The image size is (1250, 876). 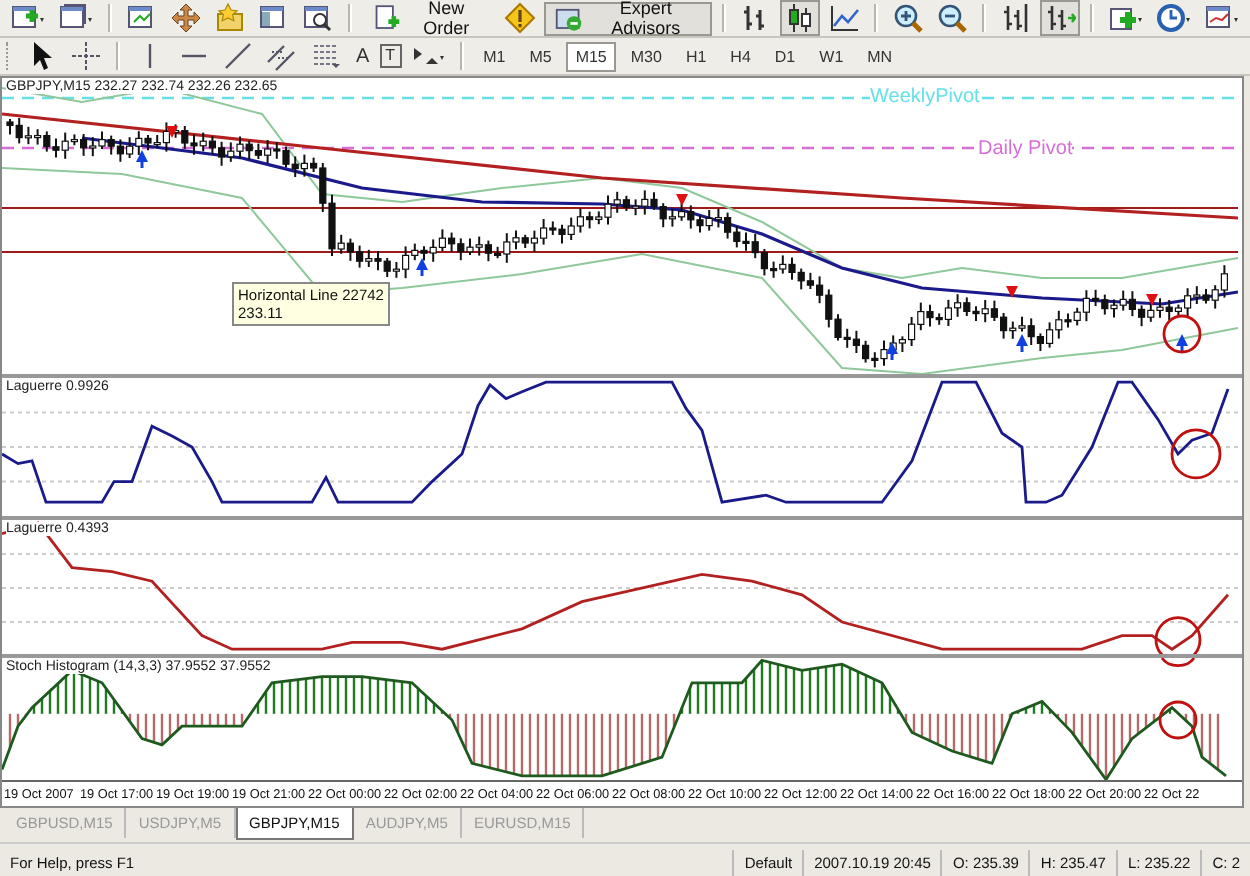 I want to click on timeframe-button: D1, so click(x=785, y=56).